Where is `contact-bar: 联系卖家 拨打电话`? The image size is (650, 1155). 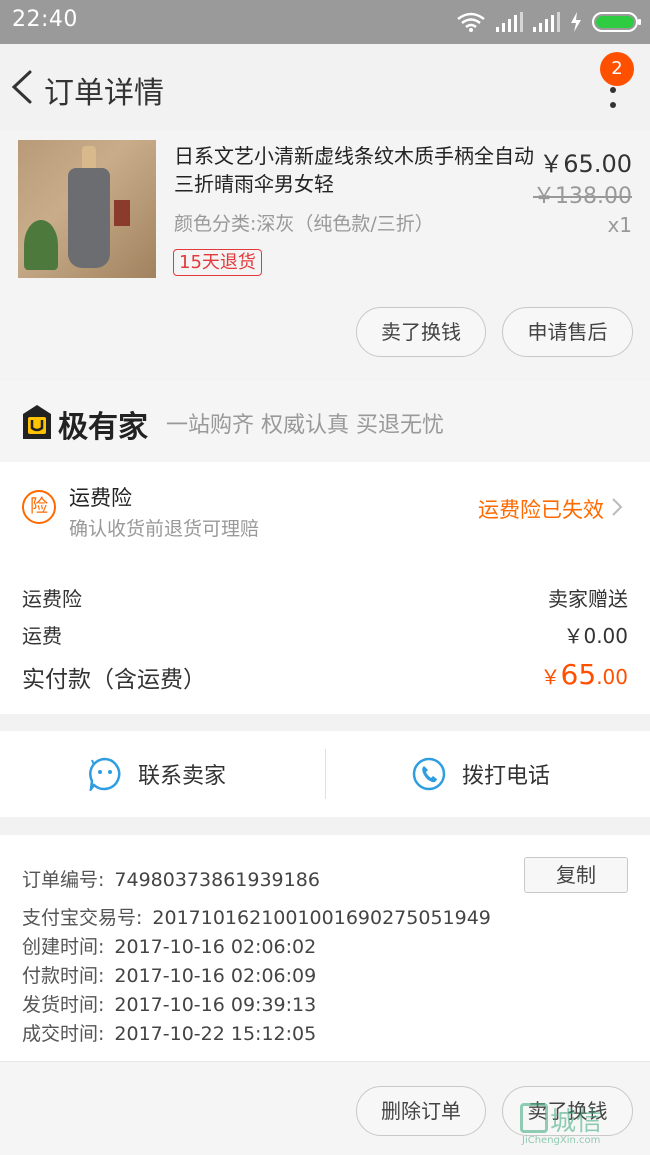 contact-bar: 联系卖家 拨打电话 is located at coordinates (325, 774).